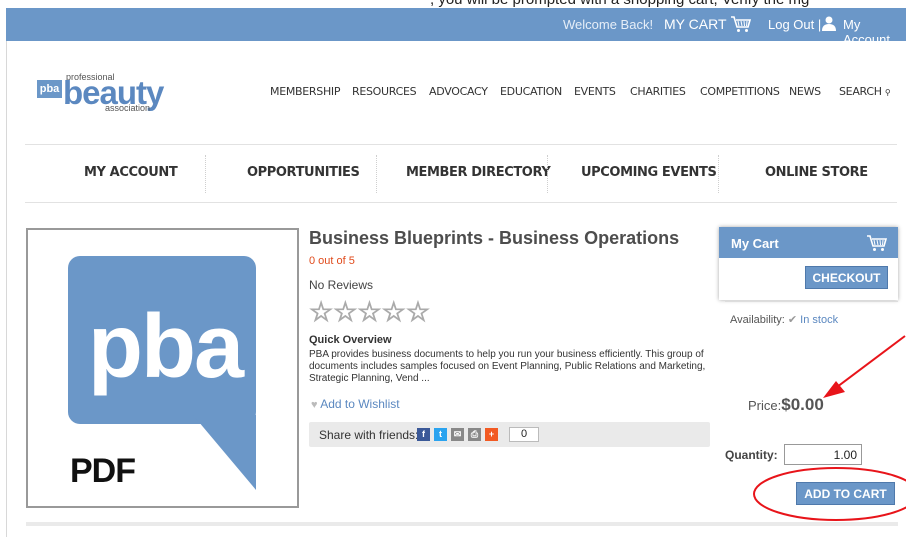 This screenshot has height=537, width=906. Describe the element at coordinates (104, 92) in the screenshot. I see `pba-logo: pba professional beauty association` at that location.